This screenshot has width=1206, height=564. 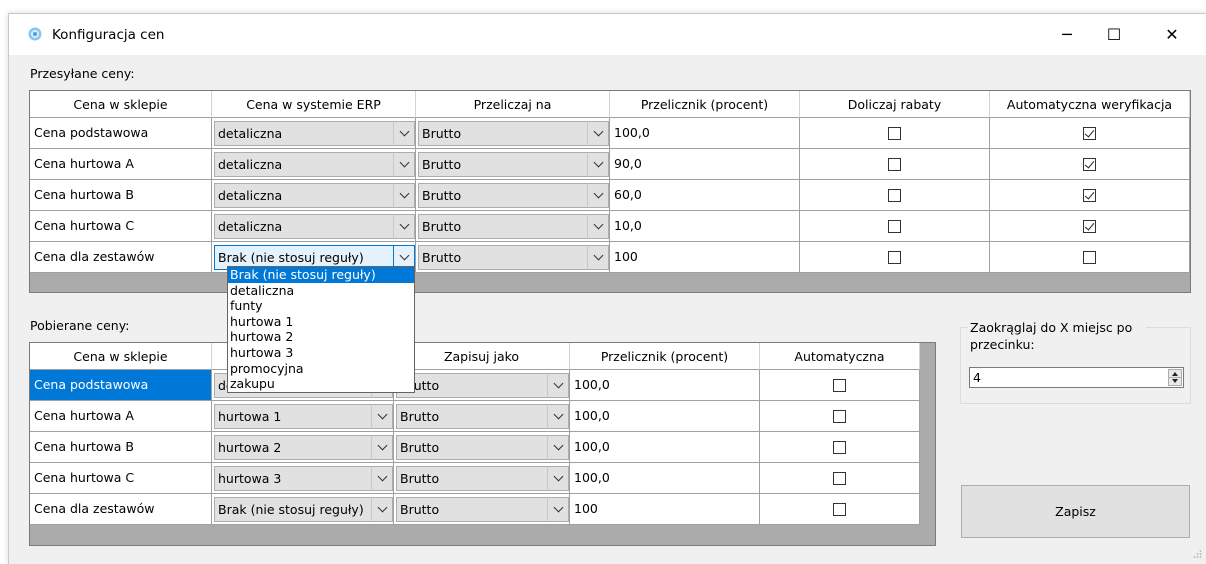 I want to click on fetched-table-row: Cena hurtowa Churtowa 3 Brutto 100,0, so click(x=475, y=478).